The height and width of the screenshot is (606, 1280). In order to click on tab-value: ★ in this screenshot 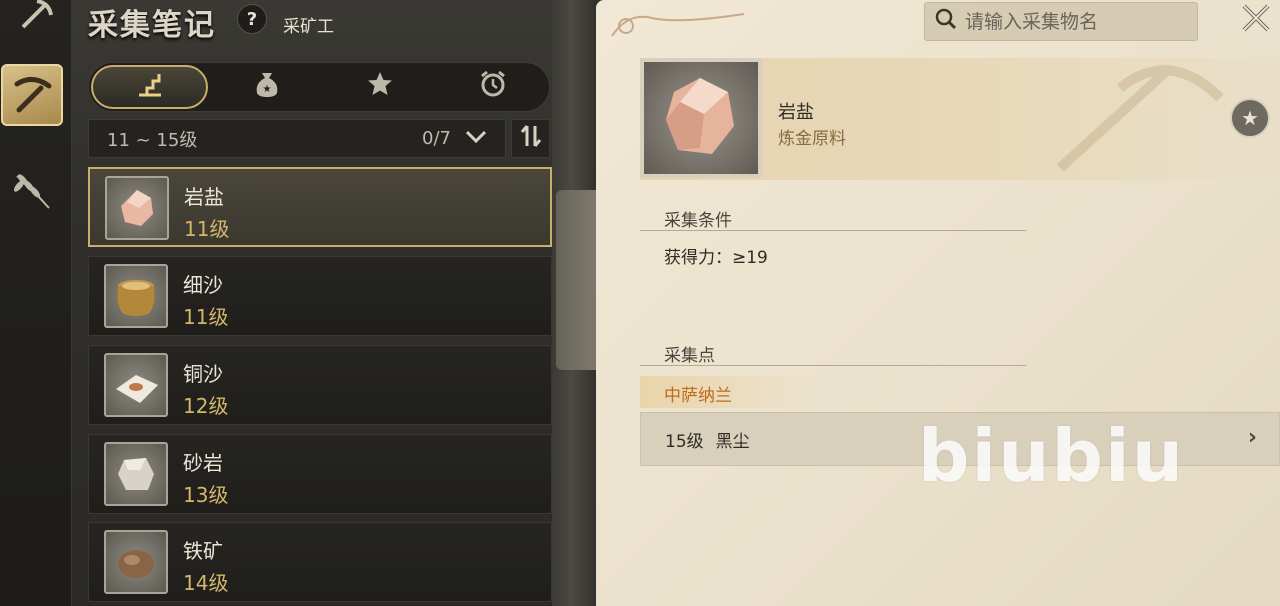, I will do `click(266, 87)`.